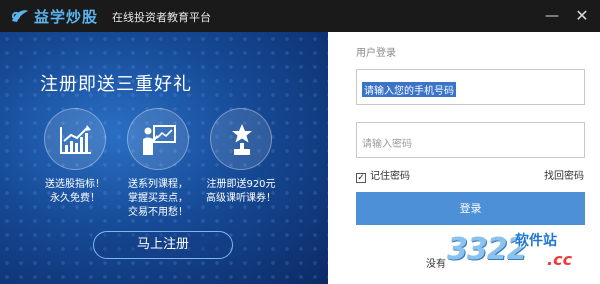 The image size is (600, 284). Describe the element at coordinates (161, 17) in the screenshot. I see `app-subtitle: 在线投资者教育平台` at that location.